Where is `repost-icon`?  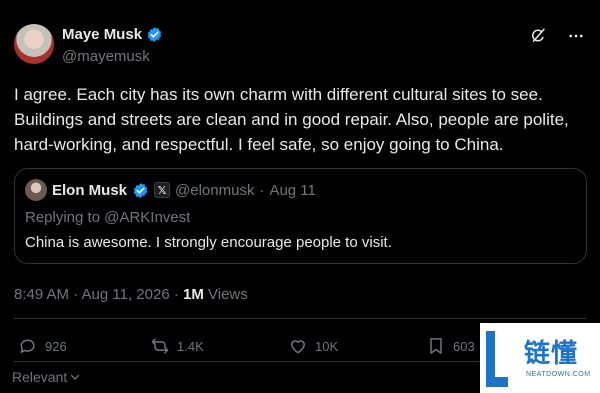 repost-icon is located at coordinates (160, 346).